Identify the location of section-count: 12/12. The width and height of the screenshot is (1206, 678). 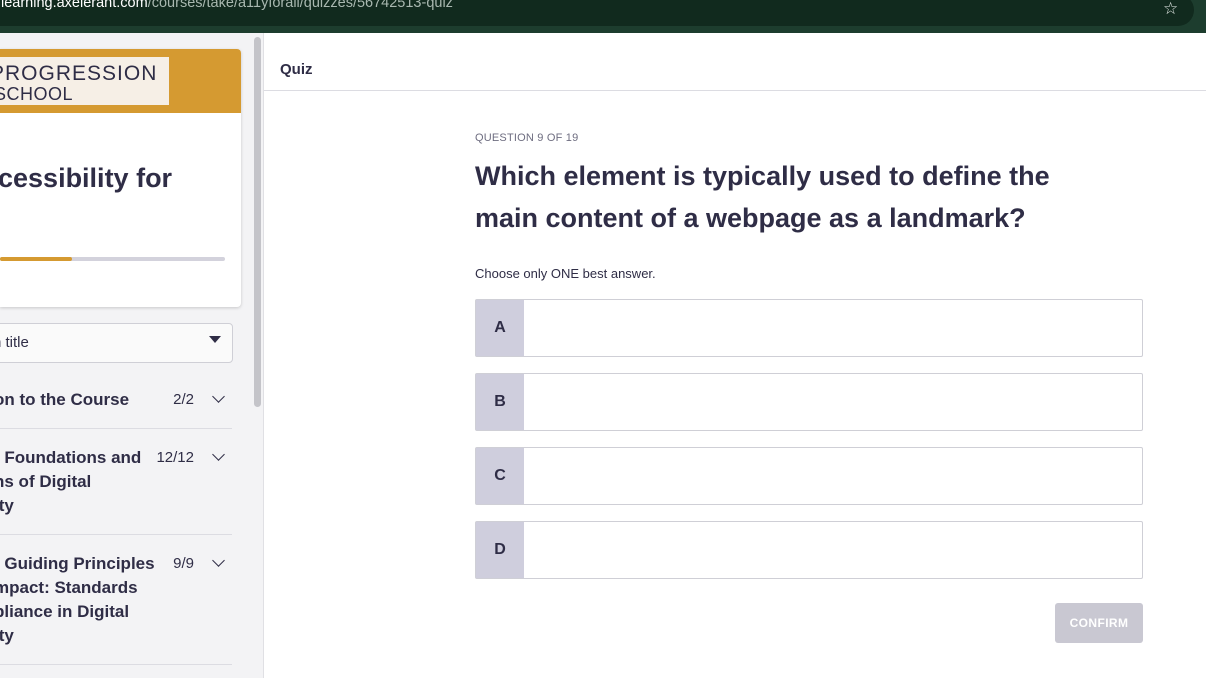
(175, 457).